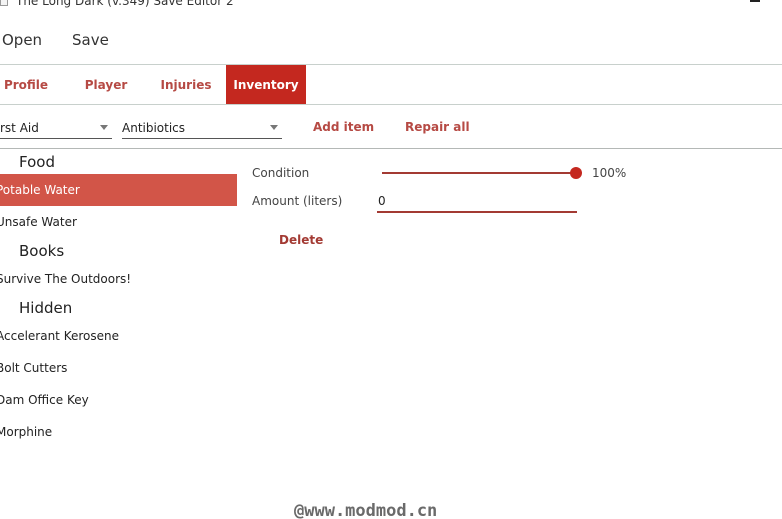 This screenshot has width=782, height=519. I want to click on item-dropdown: Antibiotics, so click(202, 128).